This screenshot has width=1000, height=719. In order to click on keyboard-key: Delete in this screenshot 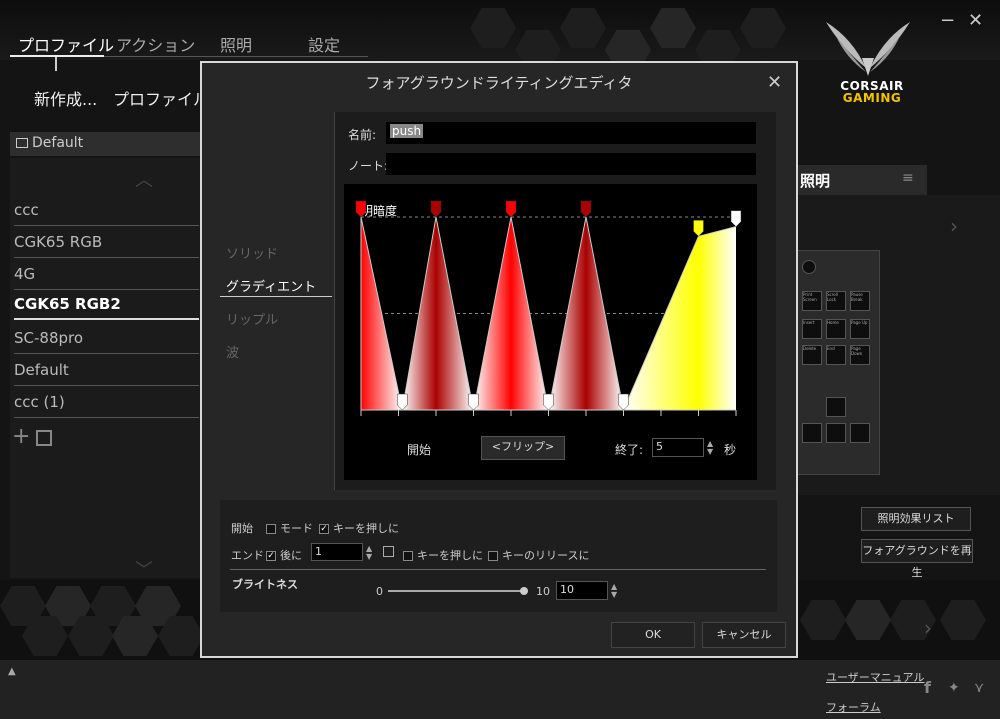, I will do `click(812, 355)`.